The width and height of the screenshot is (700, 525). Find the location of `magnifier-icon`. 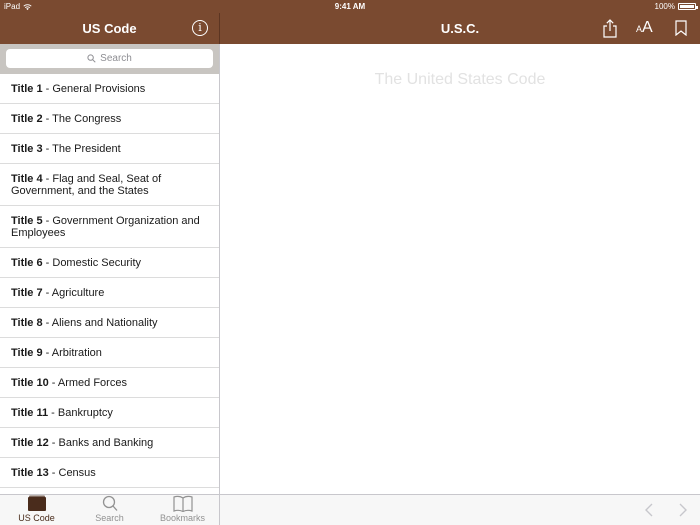

magnifier-icon is located at coordinates (91, 58).